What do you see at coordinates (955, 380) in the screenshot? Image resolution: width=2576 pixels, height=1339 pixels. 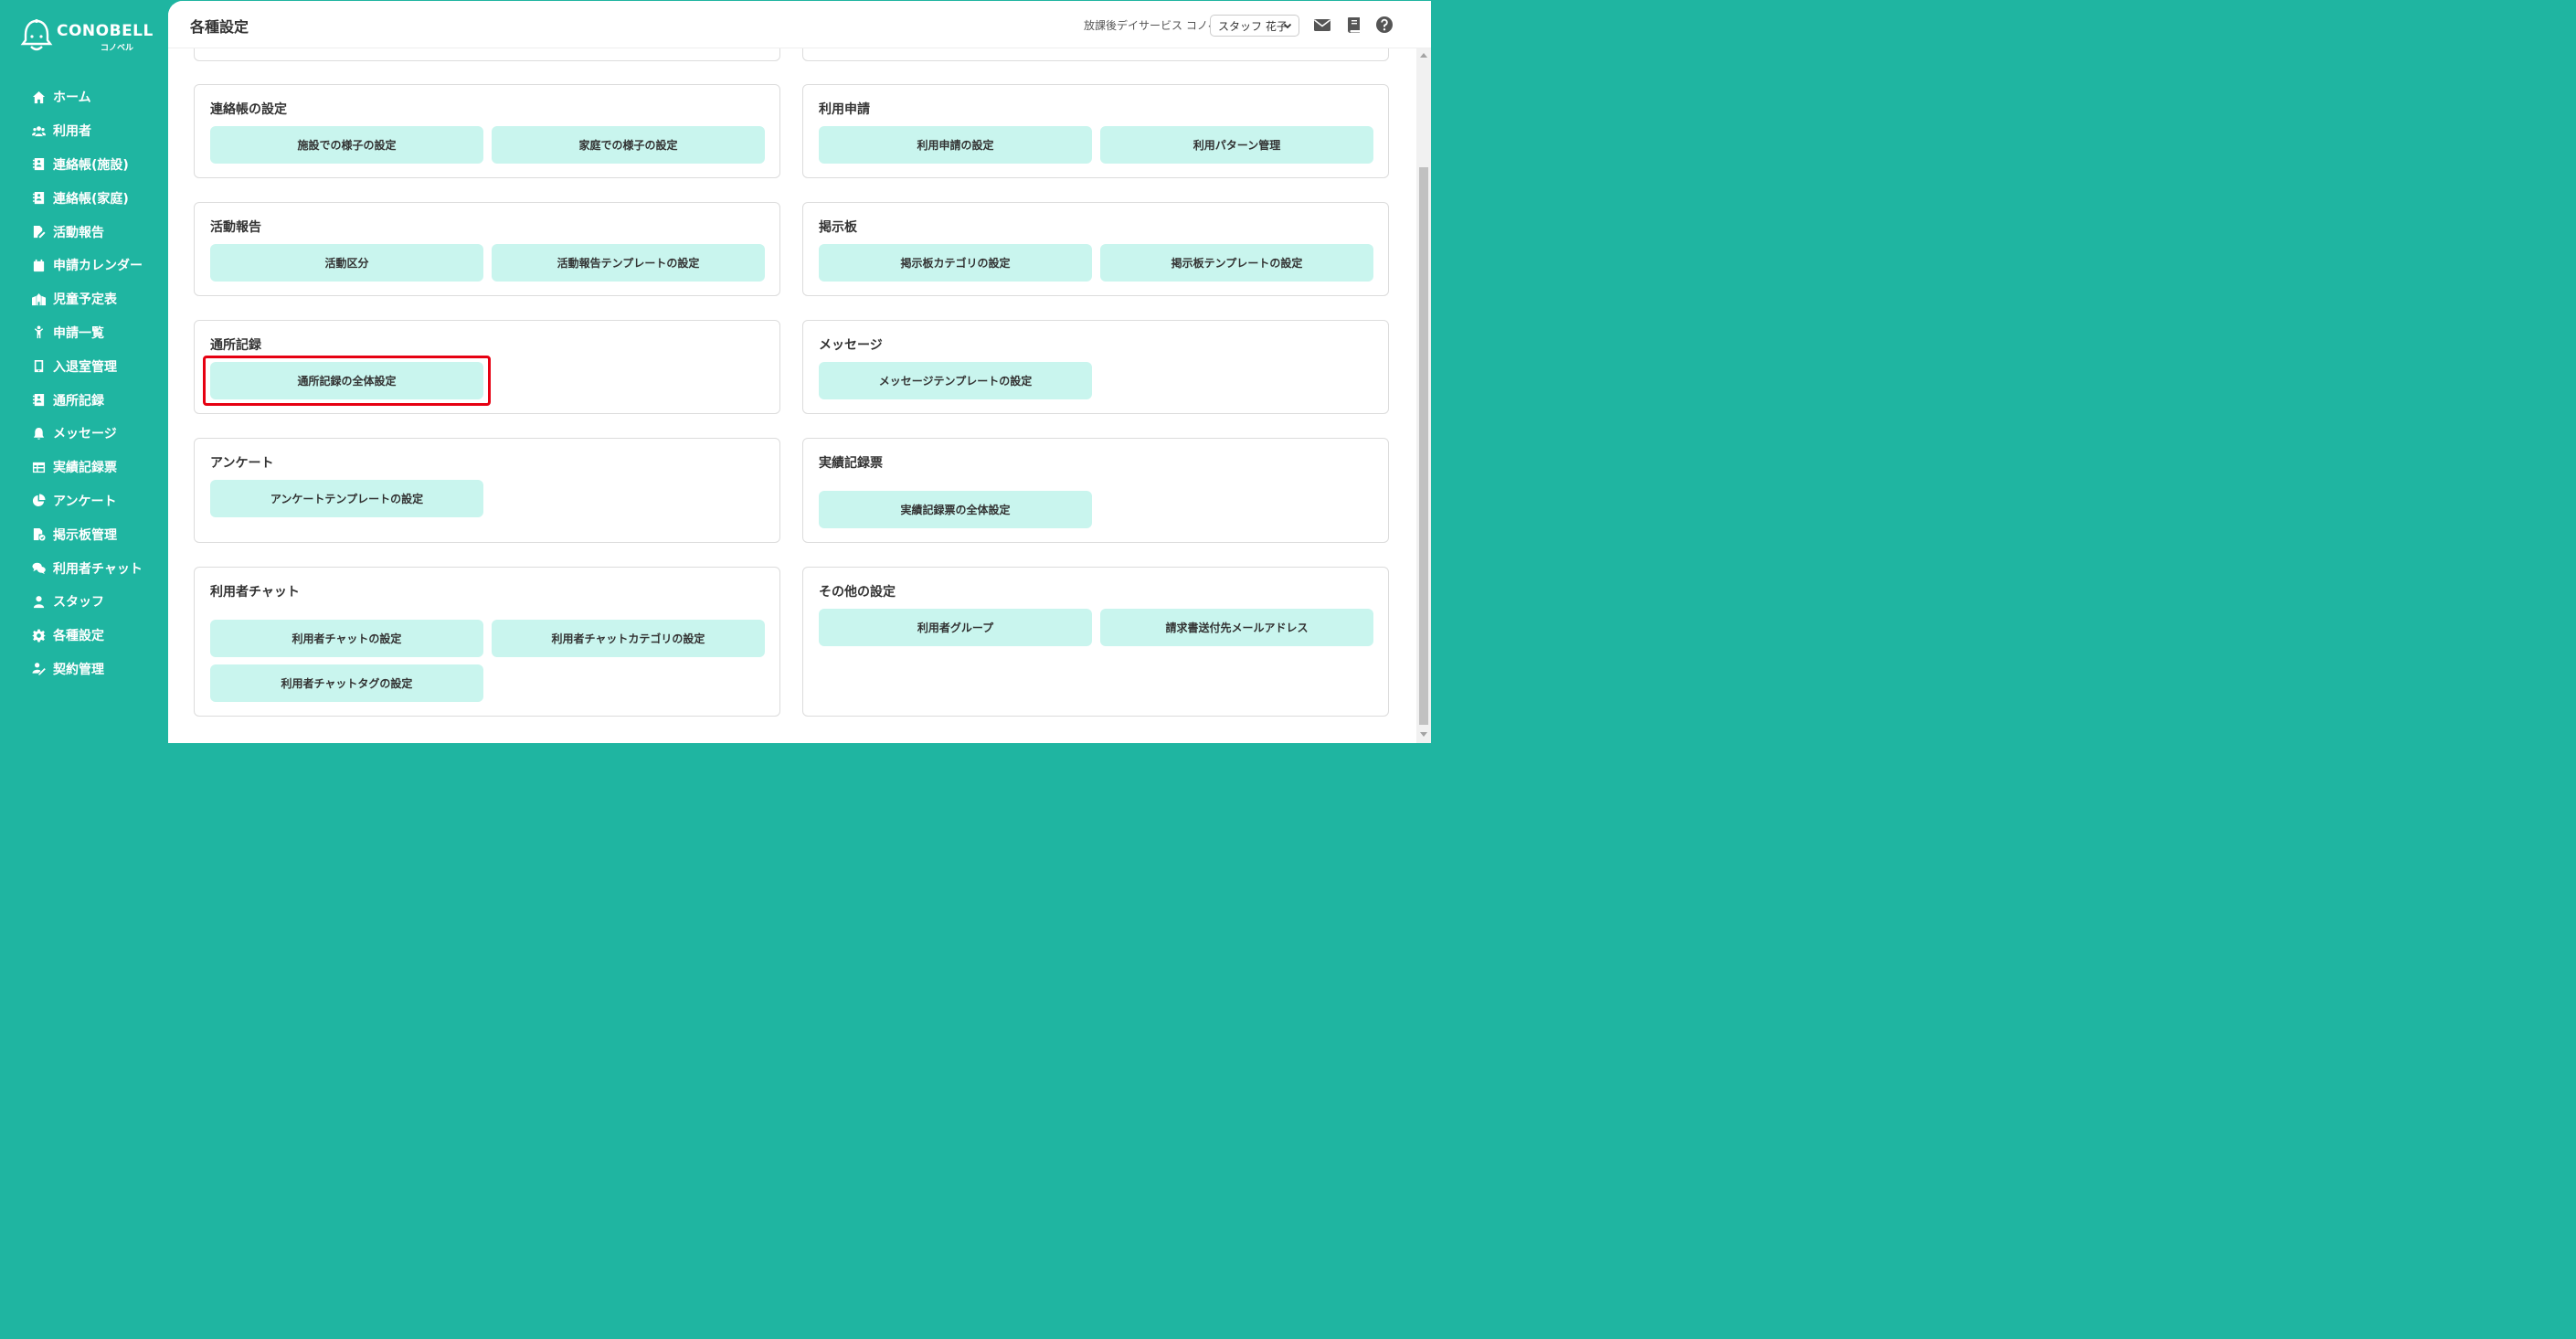 I see `message-template-settings-button: メッセージテンプレートの設定` at bounding box center [955, 380].